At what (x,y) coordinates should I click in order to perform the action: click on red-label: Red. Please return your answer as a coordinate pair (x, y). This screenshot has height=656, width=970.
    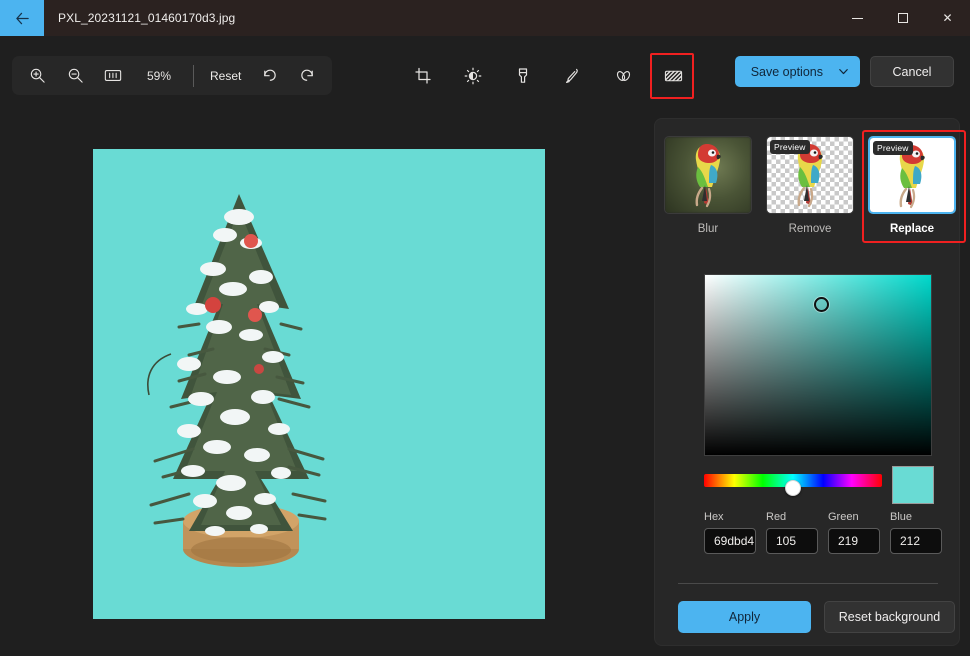
    Looking at the image, I should click on (776, 517).